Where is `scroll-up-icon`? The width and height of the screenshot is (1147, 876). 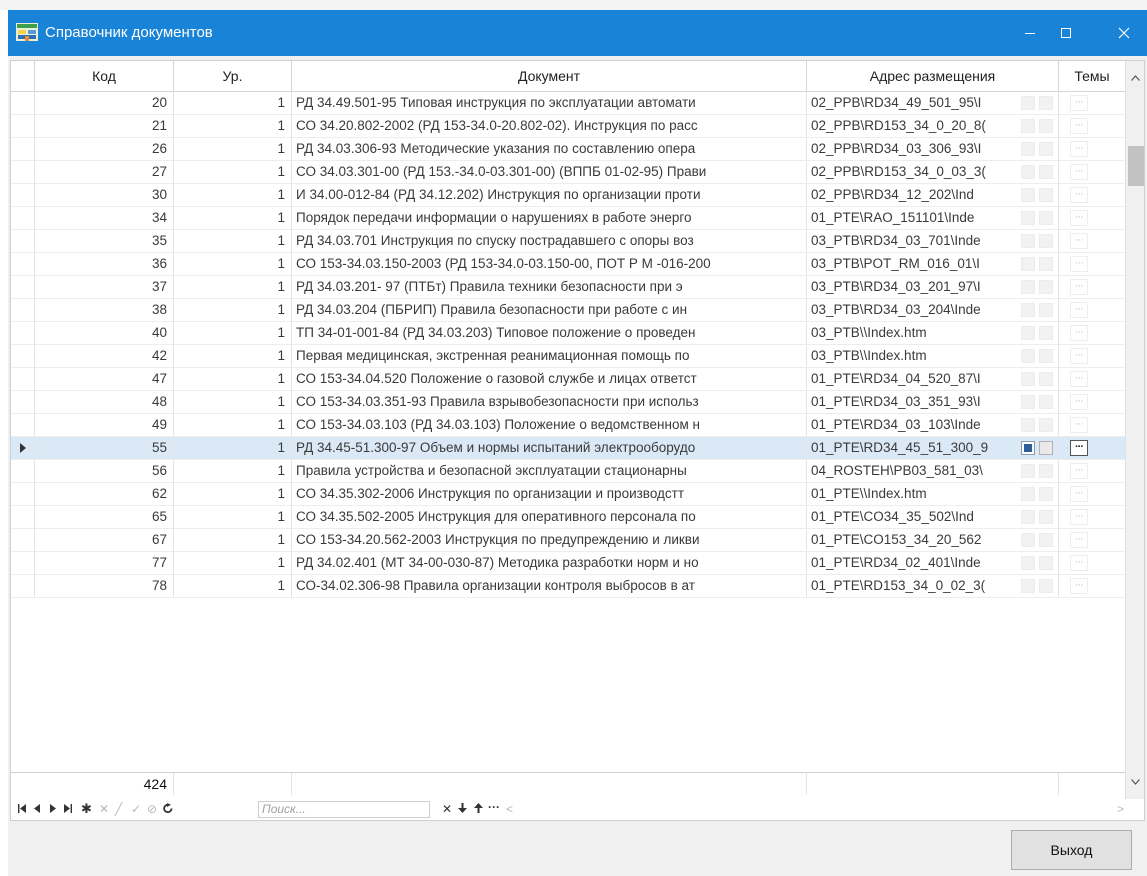 scroll-up-icon is located at coordinates (1135, 78).